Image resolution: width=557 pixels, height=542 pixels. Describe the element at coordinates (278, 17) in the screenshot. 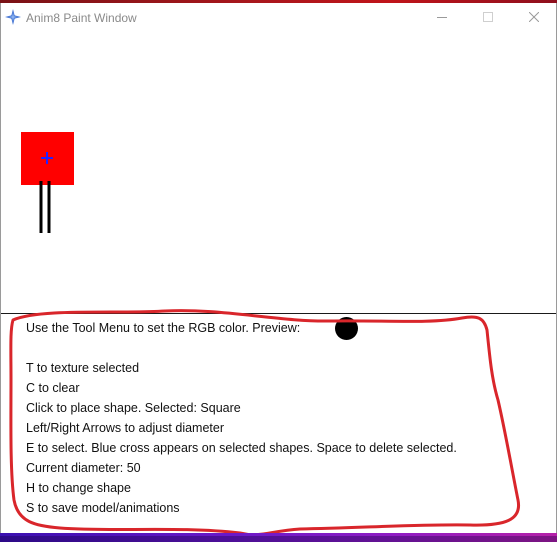

I see `title-bar: Anim8 Paint Window` at that location.